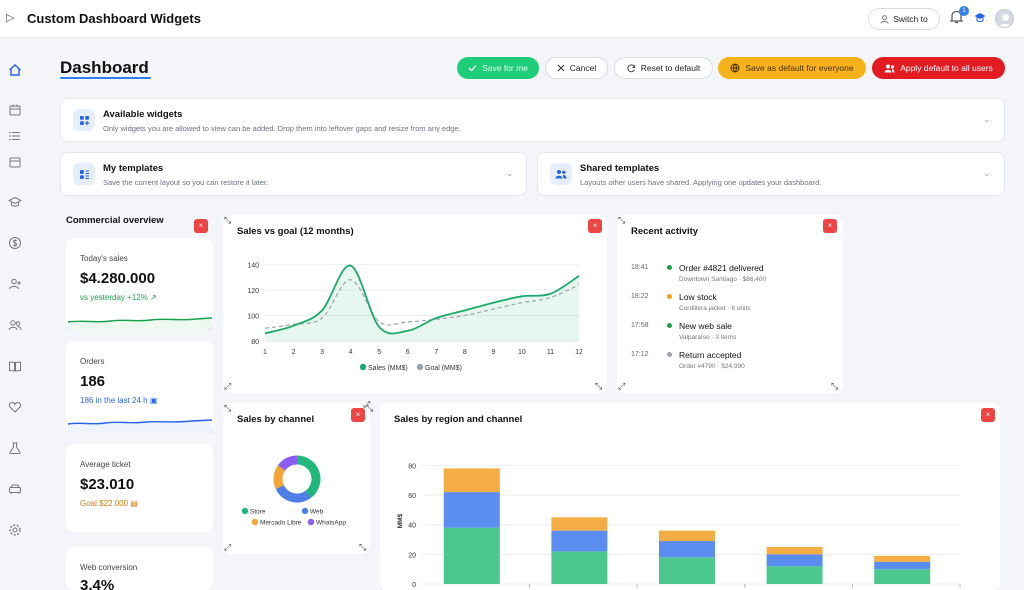 This screenshot has width=1024, height=590. I want to click on apply-all-label: Apply default to all users, so click(946, 68).